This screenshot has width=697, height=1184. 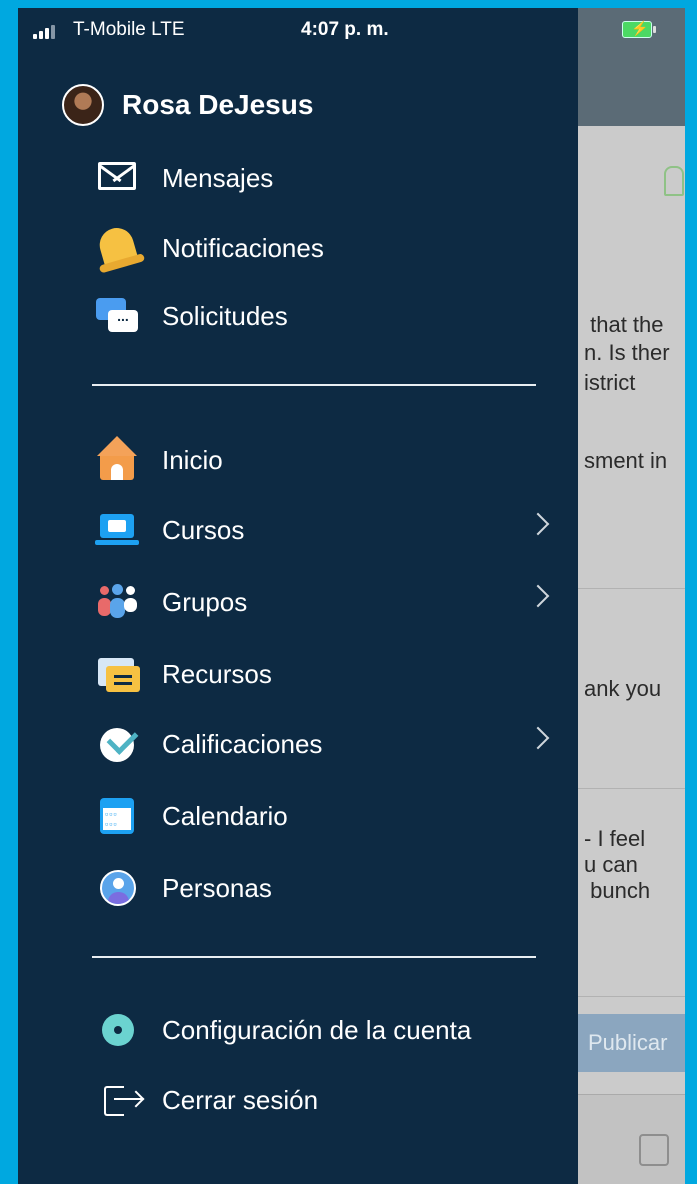 I want to click on carrier-label: T-Mobile LTE, so click(x=129, y=29).